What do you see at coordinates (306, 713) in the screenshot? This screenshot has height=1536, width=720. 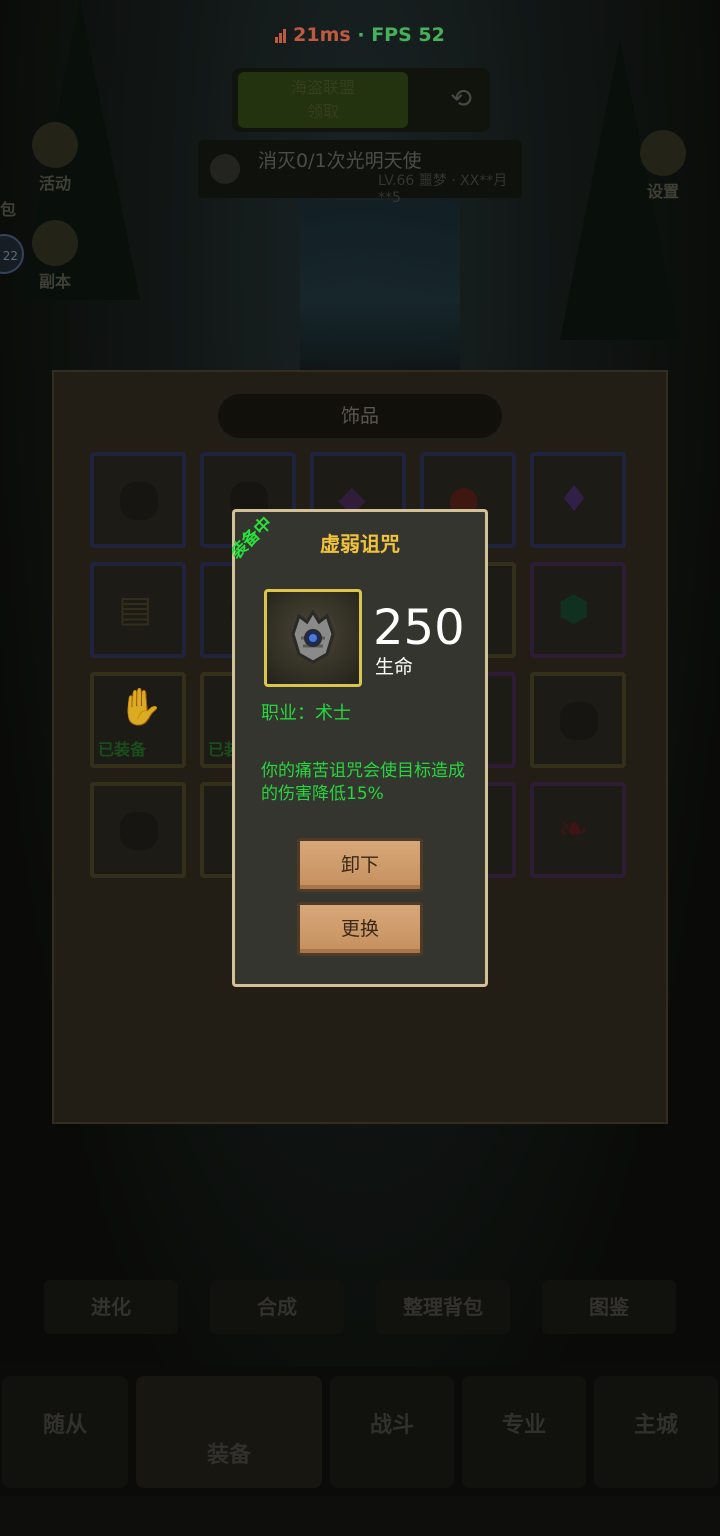 I see `class-requirement: 职业：术士` at bounding box center [306, 713].